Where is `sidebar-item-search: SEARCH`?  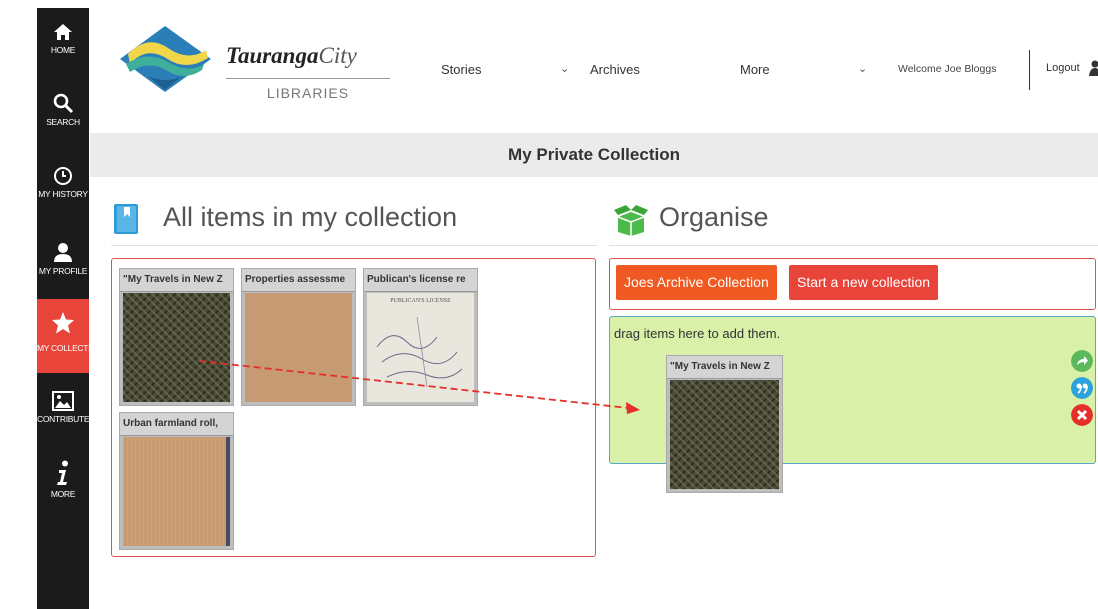
sidebar-item-search: SEARCH is located at coordinates (63, 109).